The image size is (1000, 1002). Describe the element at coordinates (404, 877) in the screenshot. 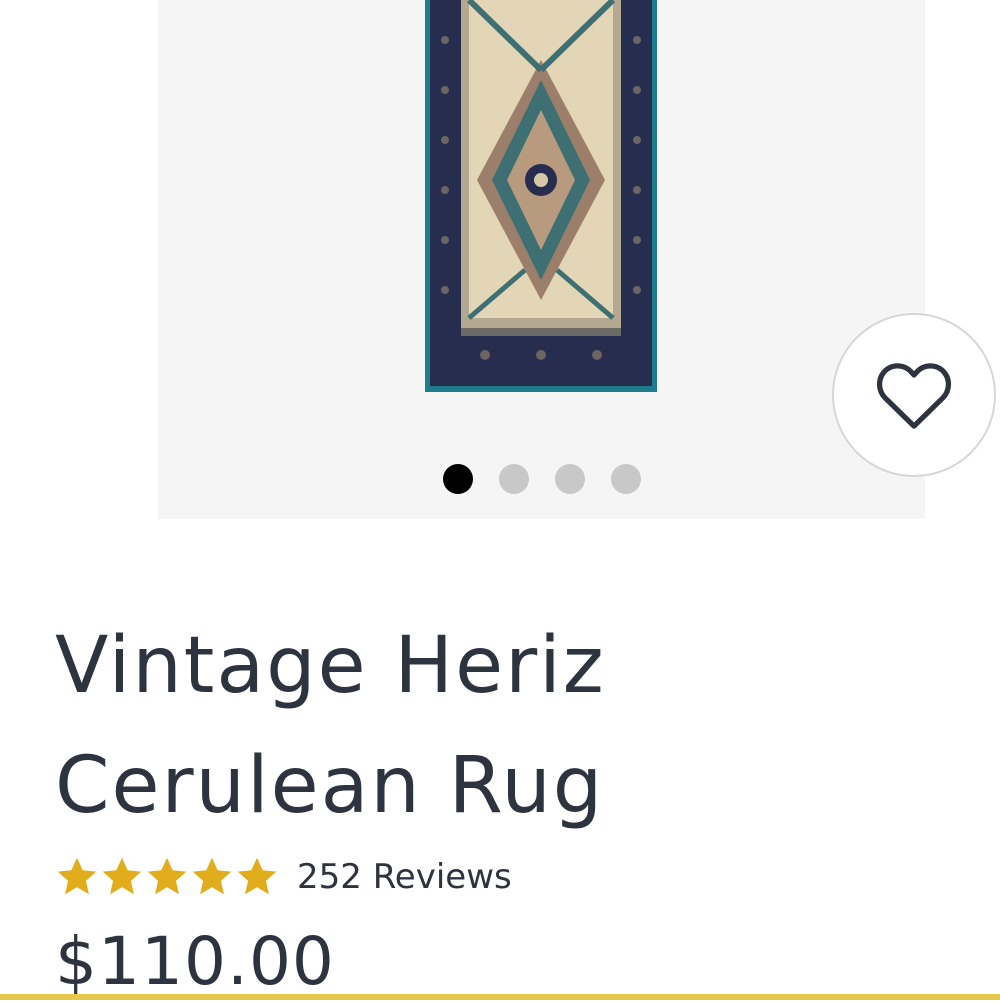

I see `reviews-link: 252 Reviews` at that location.